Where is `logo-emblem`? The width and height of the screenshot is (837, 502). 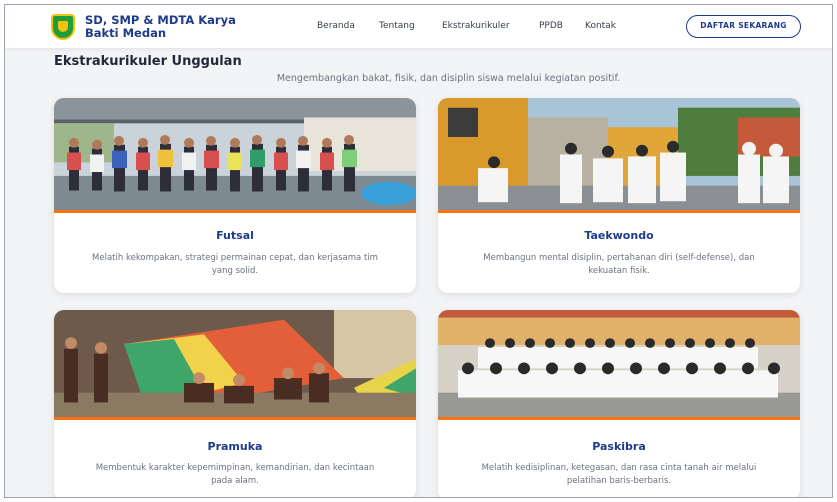
logo-emblem is located at coordinates (63, 26).